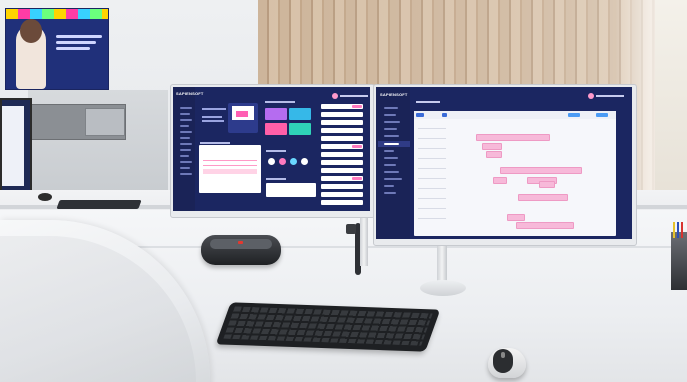  Describe the element at coordinates (99, 204) in the screenshot. I see `background-keyboard` at that location.